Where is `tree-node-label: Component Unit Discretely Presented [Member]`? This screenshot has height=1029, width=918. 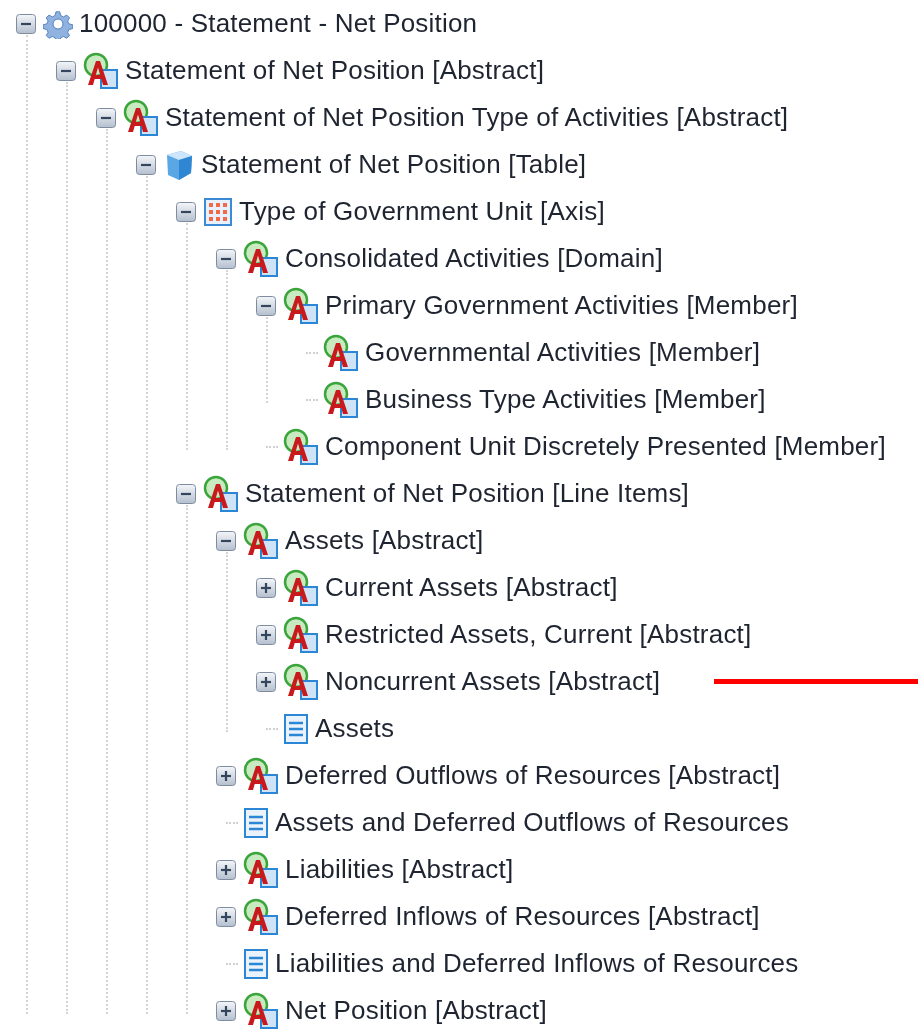 tree-node-label: Component Unit Discretely Presented [Member] is located at coordinates (605, 446).